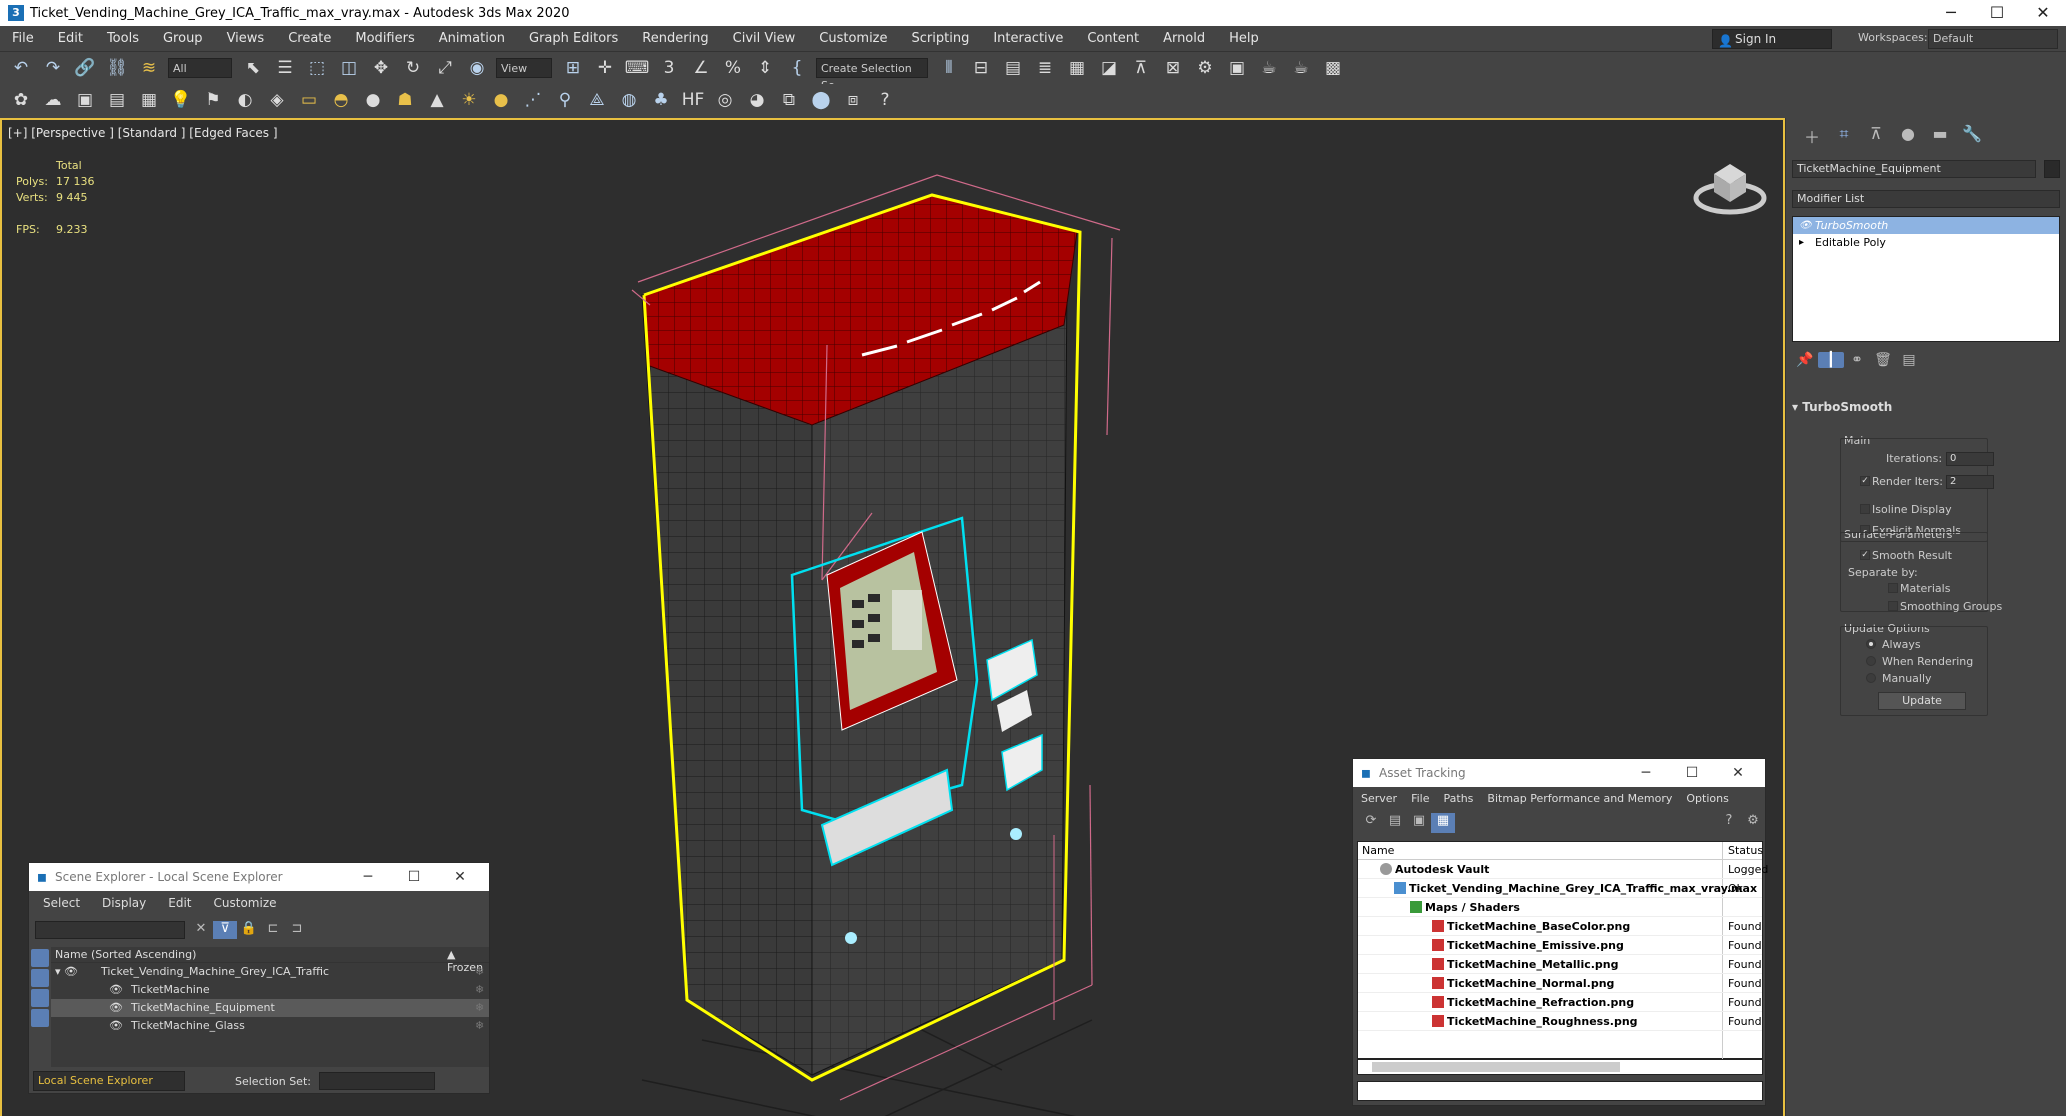 The image size is (2066, 1116). I want to click on update-button: Update, so click(1922, 701).